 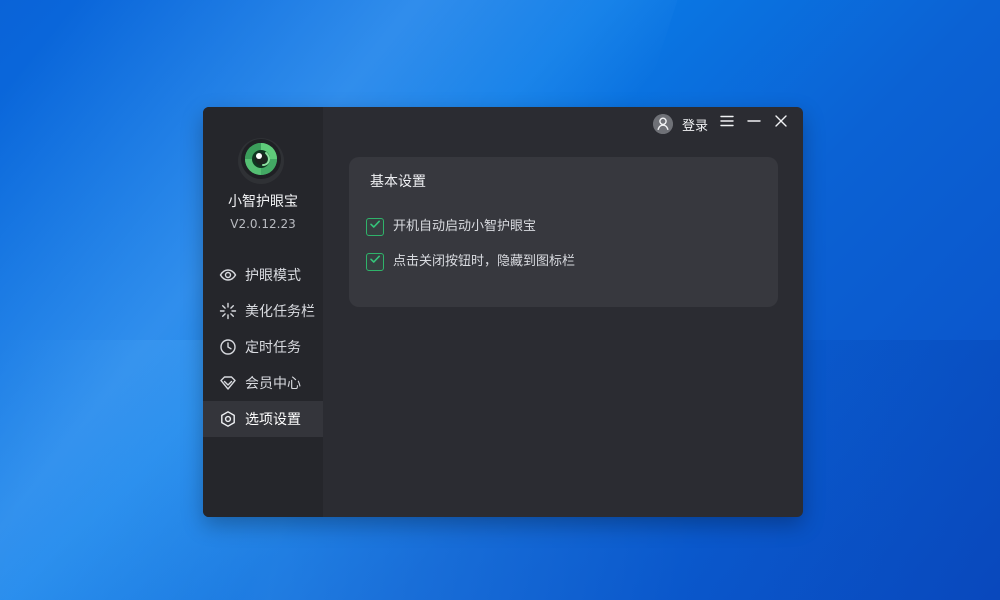 What do you see at coordinates (228, 419) in the screenshot?
I see `settings-icon` at bounding box center [228, 419].